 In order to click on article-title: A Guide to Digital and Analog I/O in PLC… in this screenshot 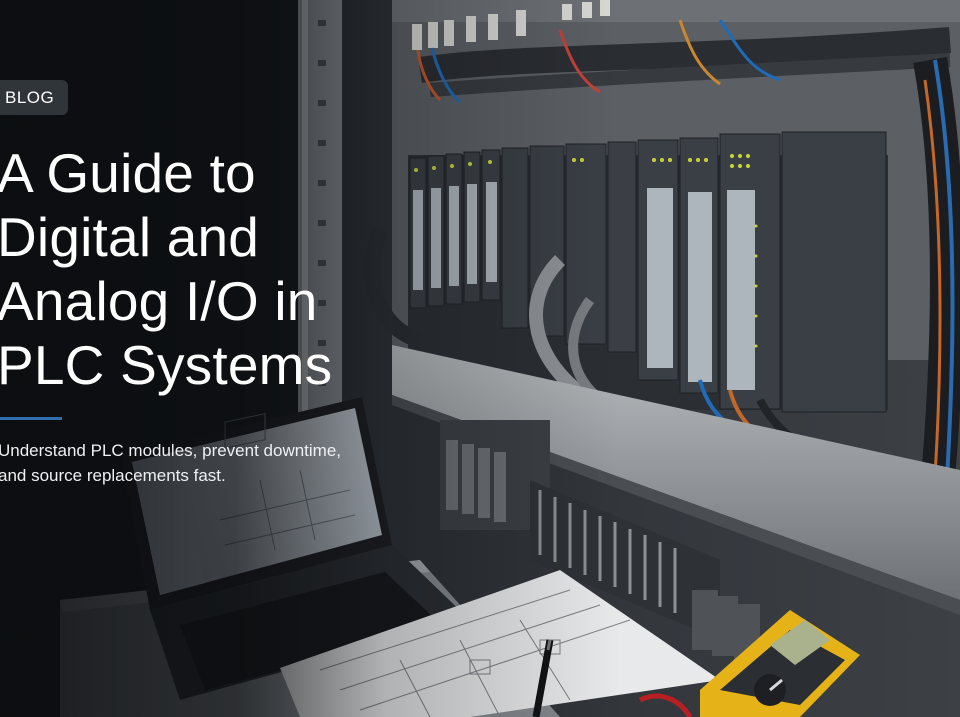, I will do `click(166, 269)`.